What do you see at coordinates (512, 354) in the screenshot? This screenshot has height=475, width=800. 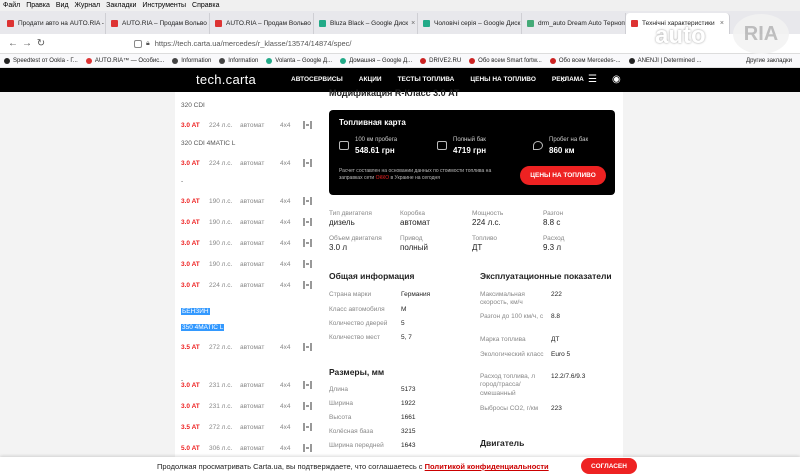 I see `info-key: Экологический класс` at bounding box center [512, 354].